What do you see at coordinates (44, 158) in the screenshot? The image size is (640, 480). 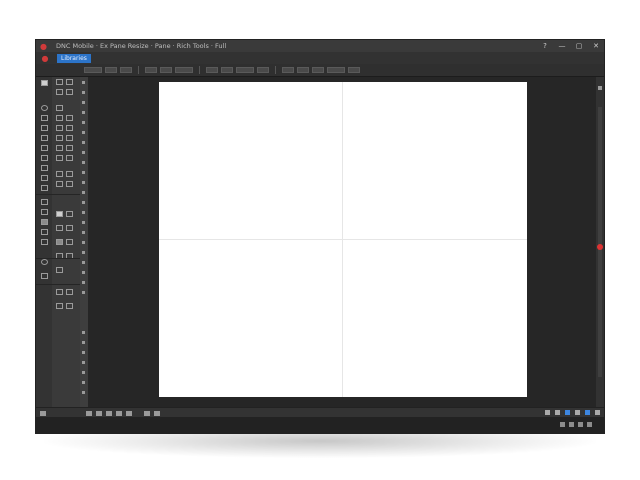 I see `eraser-tool-icon` at bounding box center [44, 158].